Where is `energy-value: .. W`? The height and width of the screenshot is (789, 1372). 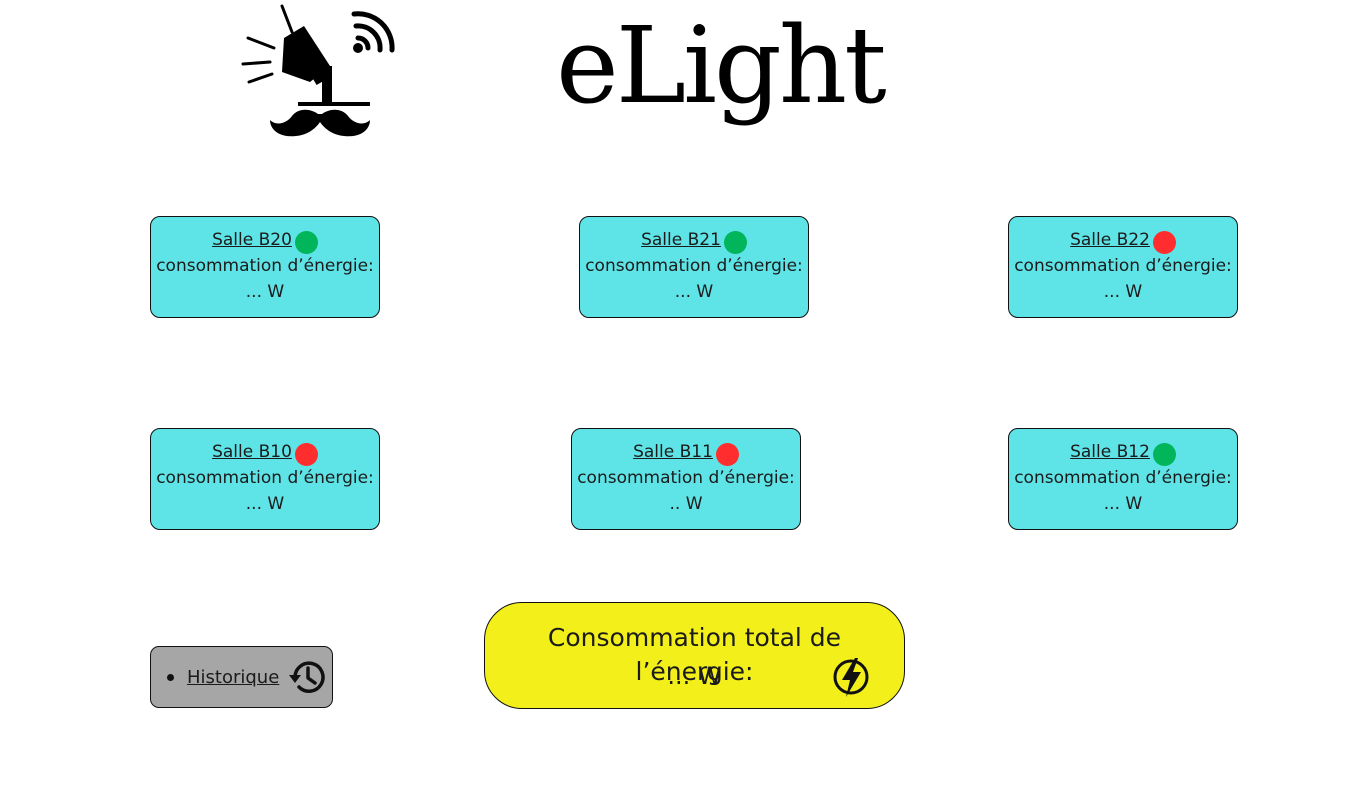
energy-value: .. W is located at coordinates (686, 504).